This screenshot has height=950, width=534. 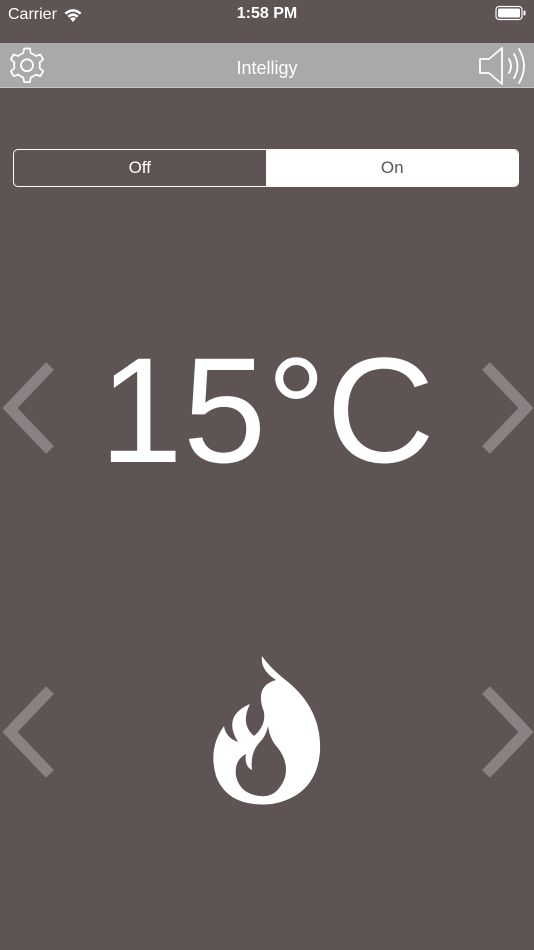 What do you see at coordinates (140, 168) in the screenshot?
I see `power-off-segment: Off` at bounding box center [140, 168].